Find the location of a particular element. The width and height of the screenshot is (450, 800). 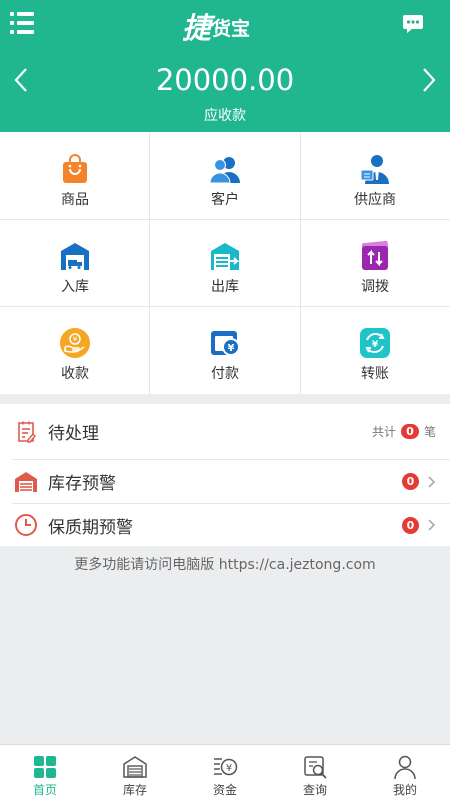

list-item-title: 库存预警 is located at coordinates (82, 484).